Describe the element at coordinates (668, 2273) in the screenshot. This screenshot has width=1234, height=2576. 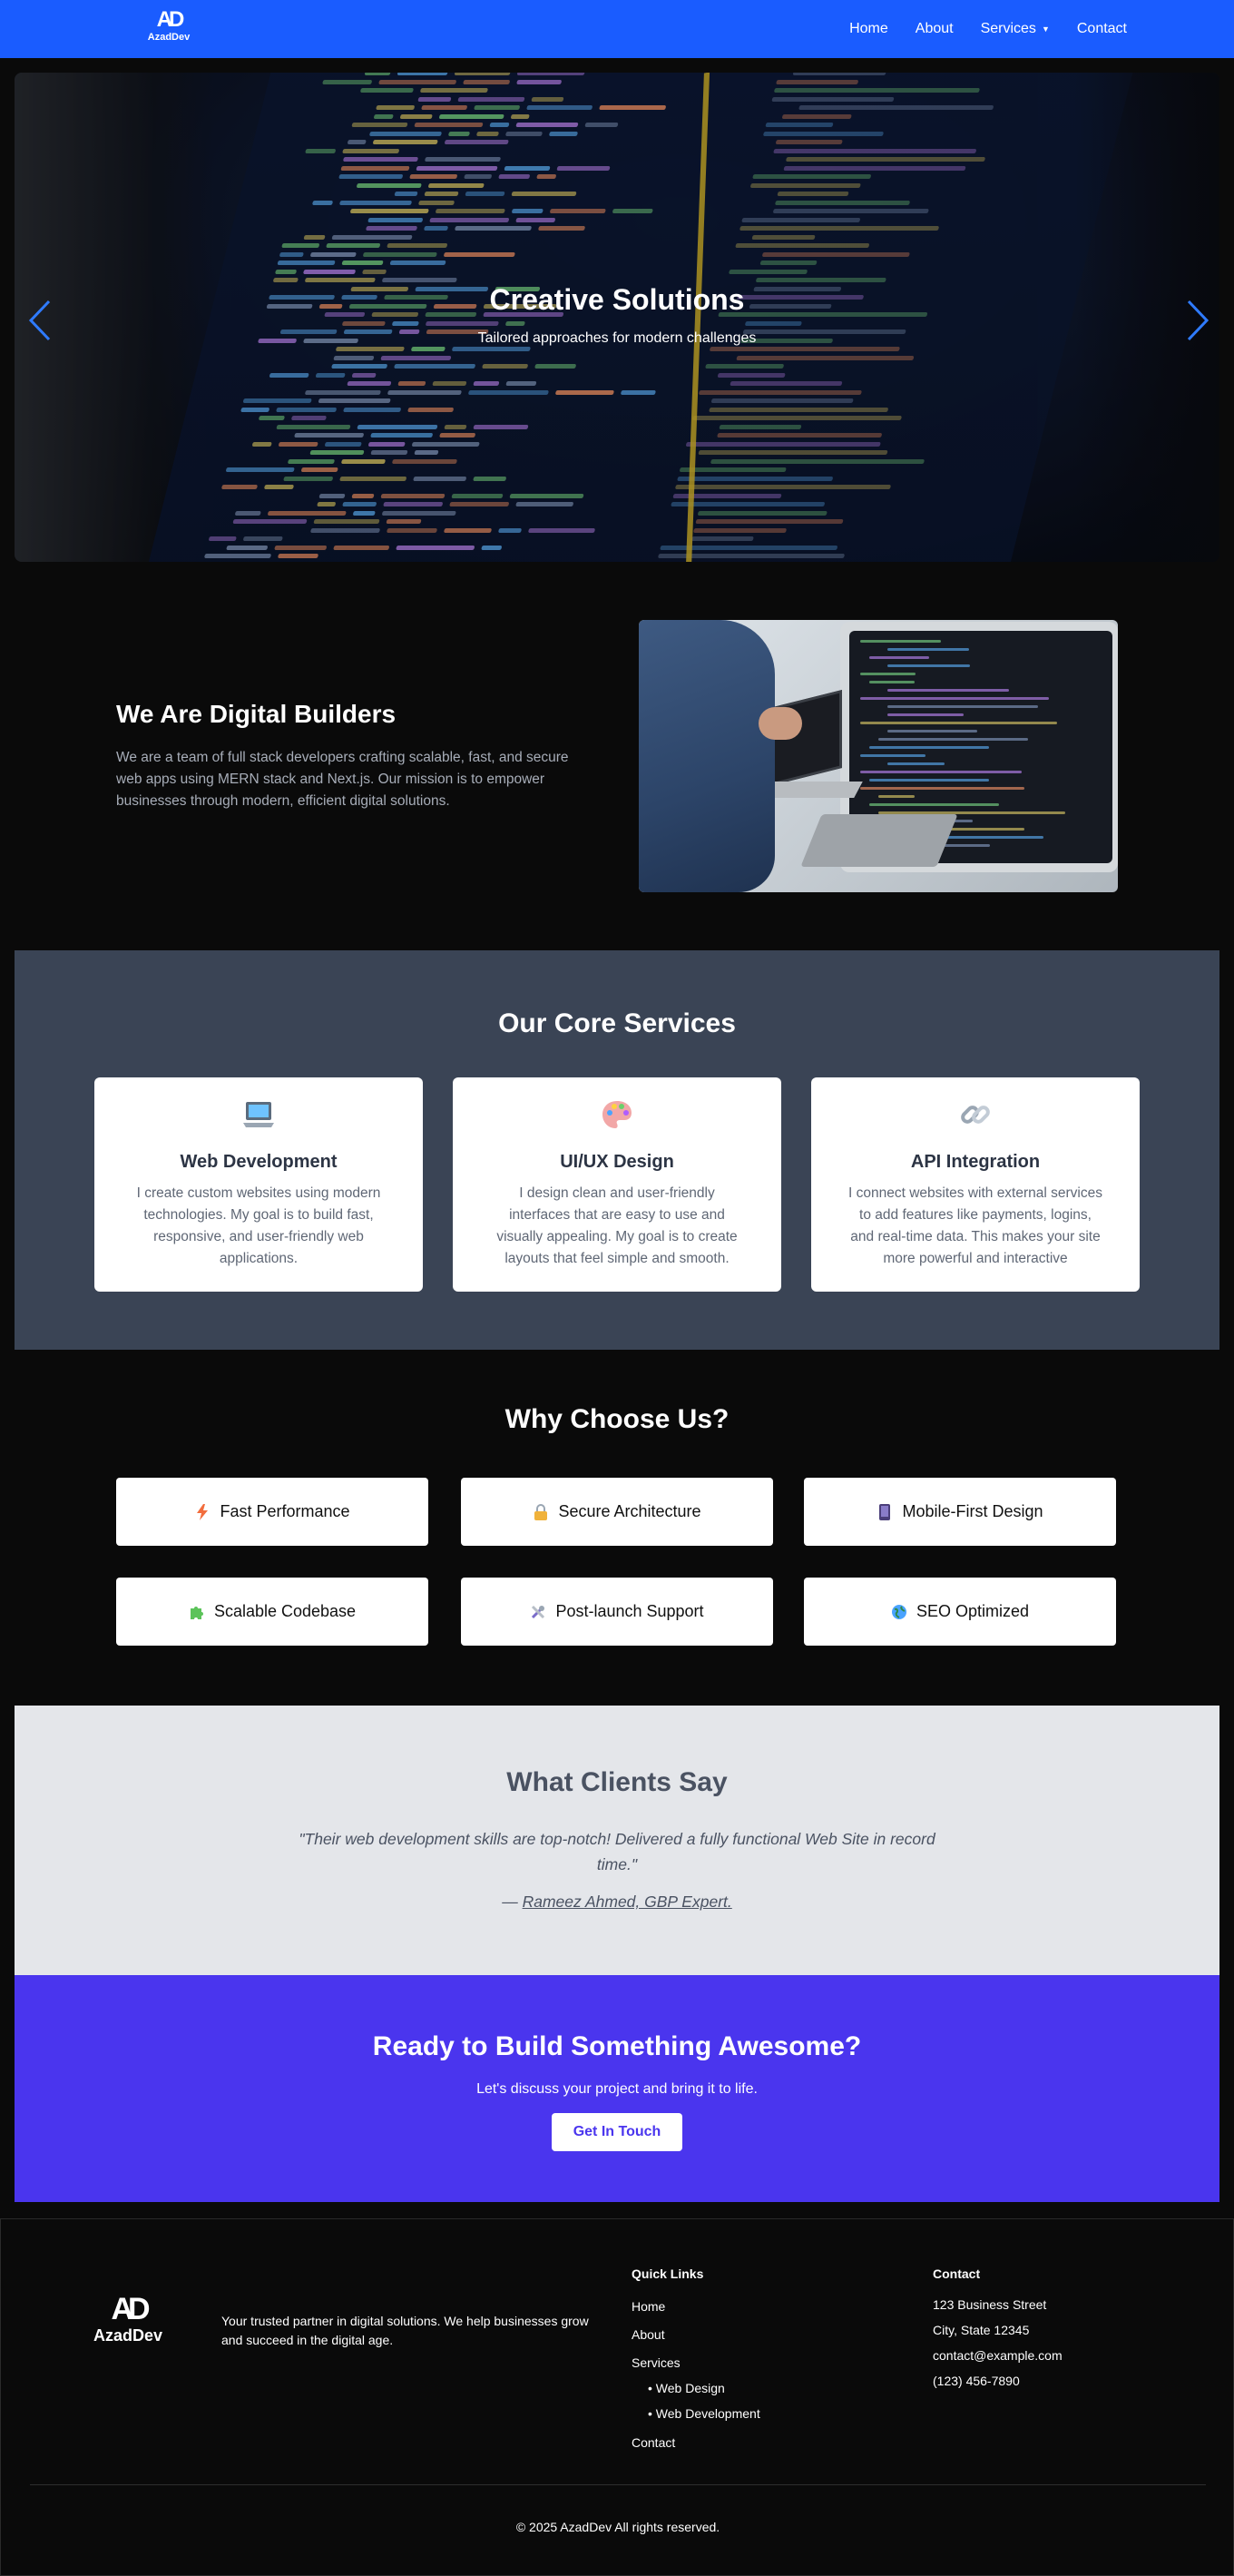
I see `quick-links-title: Quick Links` at that location.